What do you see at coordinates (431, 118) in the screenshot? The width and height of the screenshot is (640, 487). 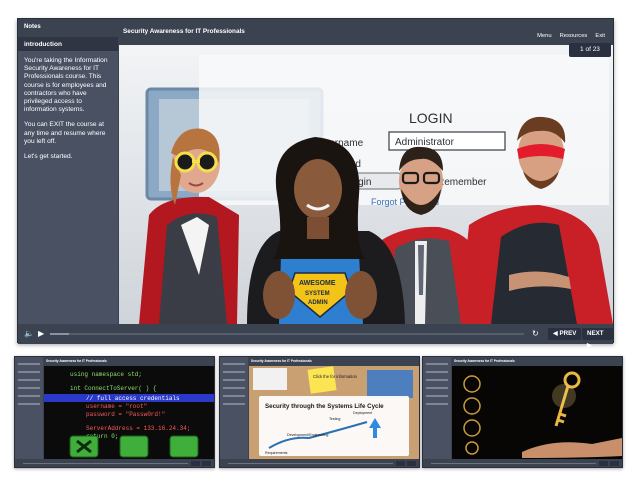 I see `login-title: LOGIN` at bounding box center [431, 118].